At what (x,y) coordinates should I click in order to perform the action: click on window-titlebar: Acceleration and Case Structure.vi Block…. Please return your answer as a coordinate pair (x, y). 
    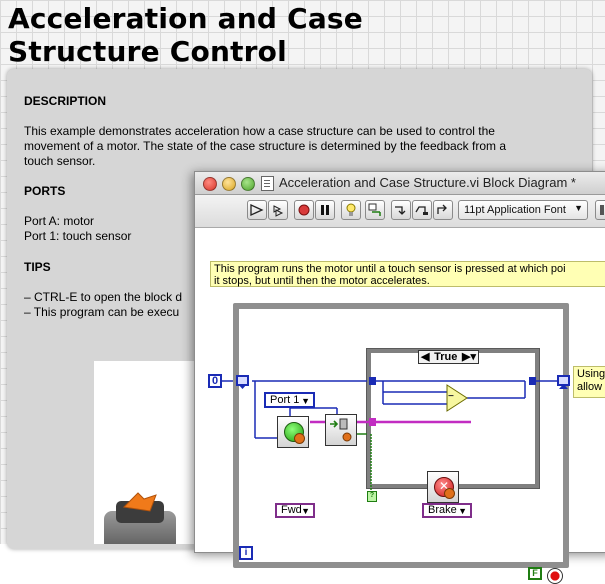
    Looking at the image, I should click on (400, 183).